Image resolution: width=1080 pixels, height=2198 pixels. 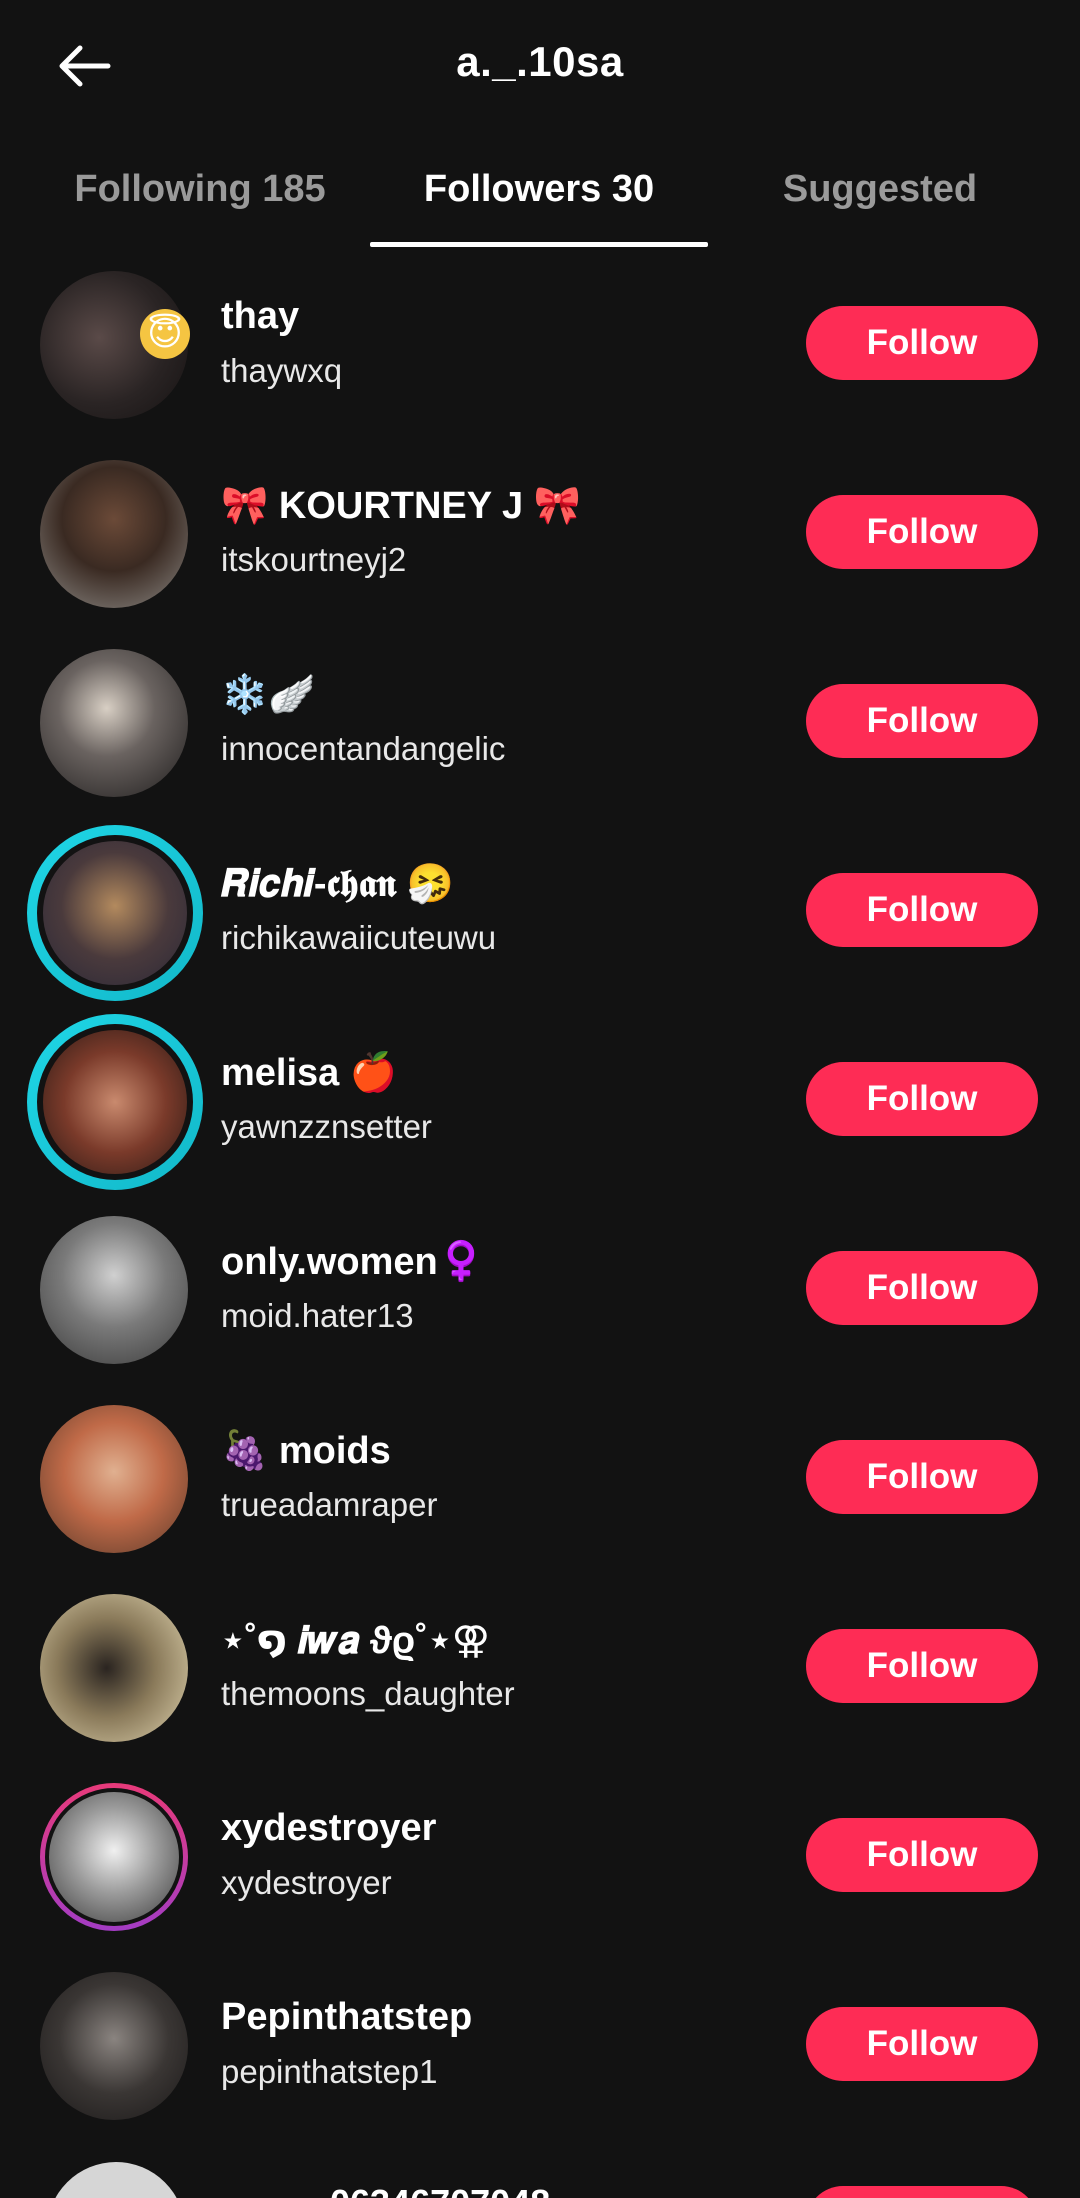 What do you see at coordinates (540, 1289) in the screenshot?
I see `list-item: only.women♀️ moid.hater13 Follow` at bounding box center [540, 1289].